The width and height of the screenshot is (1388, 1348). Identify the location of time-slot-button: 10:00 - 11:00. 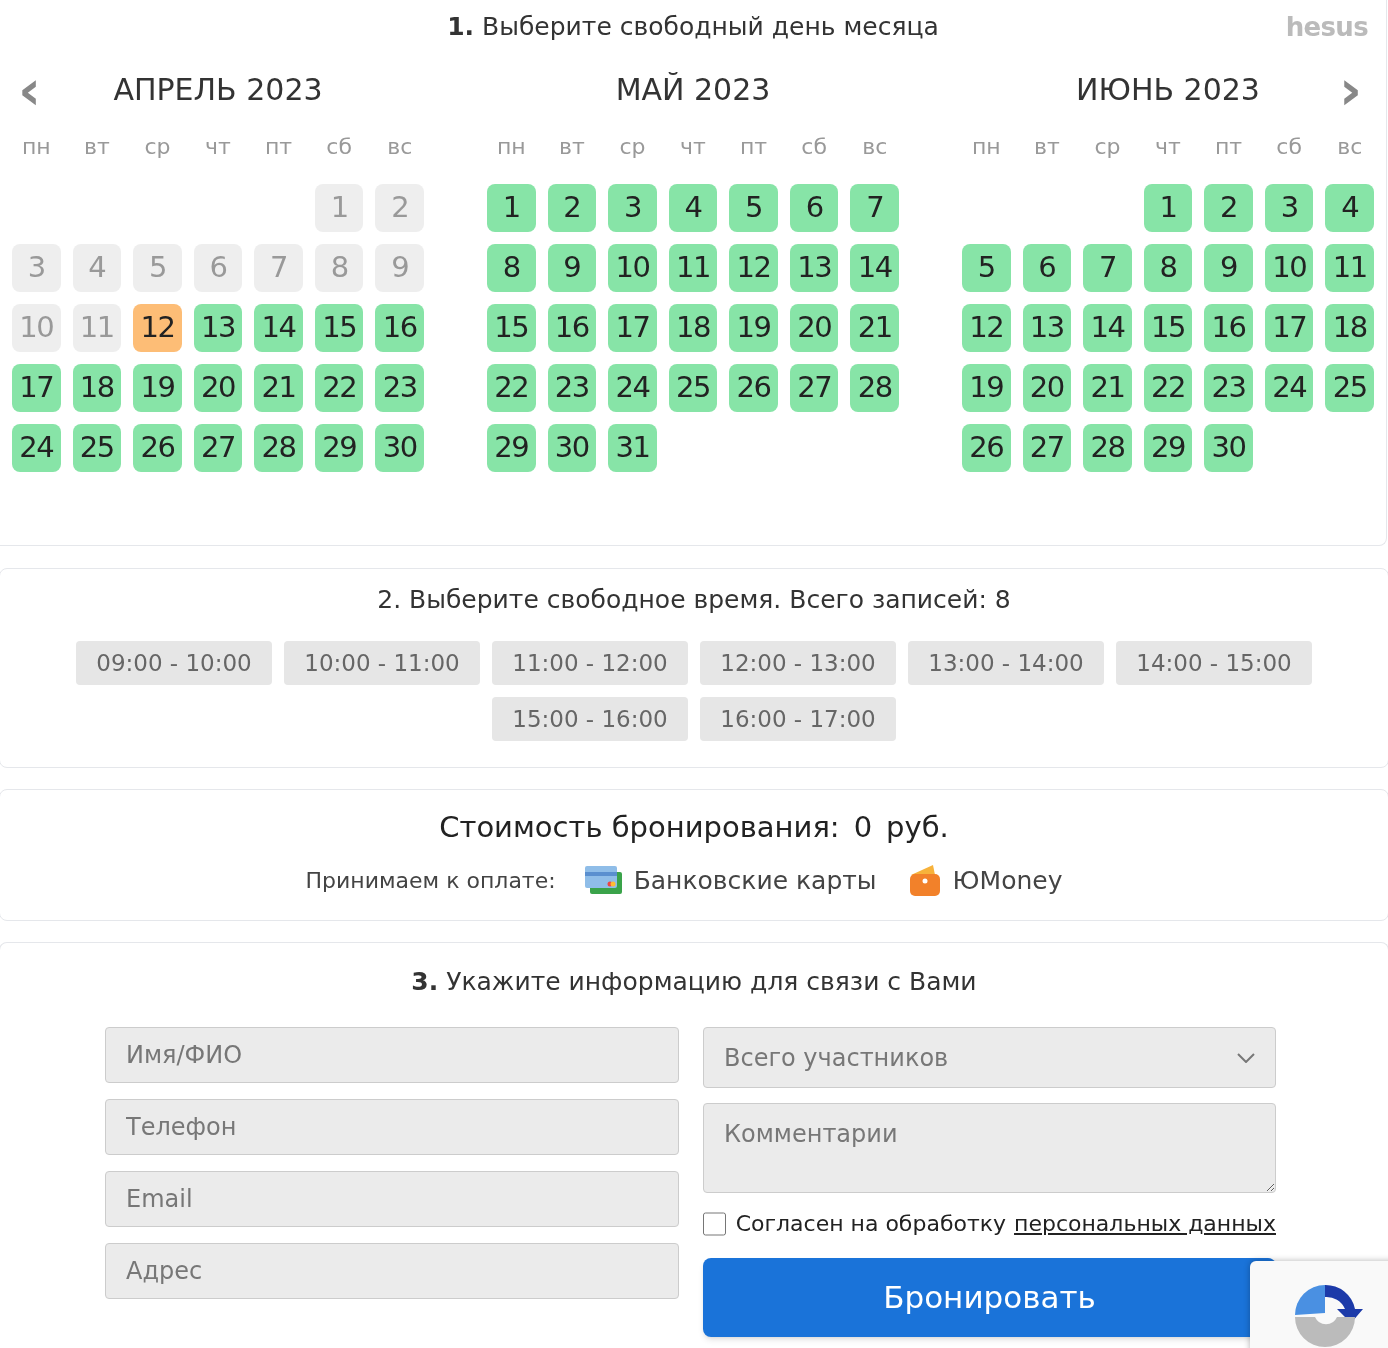
(382, 663).